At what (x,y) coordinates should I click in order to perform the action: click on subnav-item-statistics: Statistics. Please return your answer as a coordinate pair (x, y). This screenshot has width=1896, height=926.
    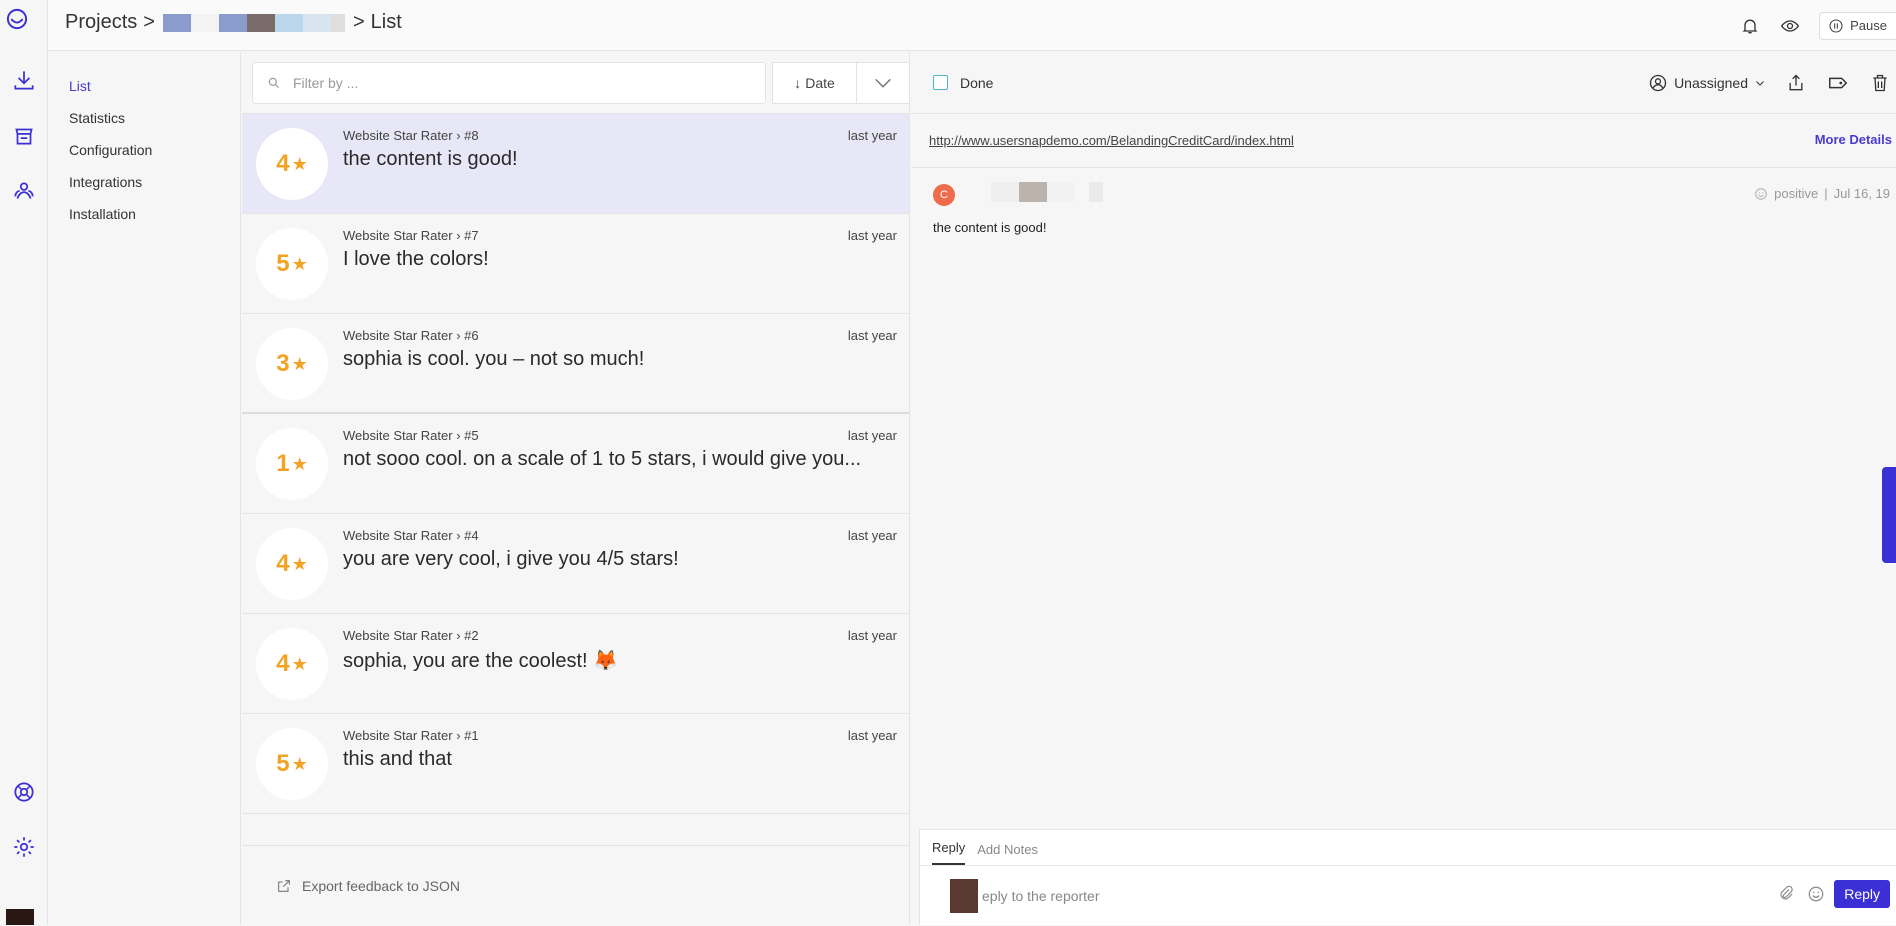
    Looking at the image, I should click on (144, 120).